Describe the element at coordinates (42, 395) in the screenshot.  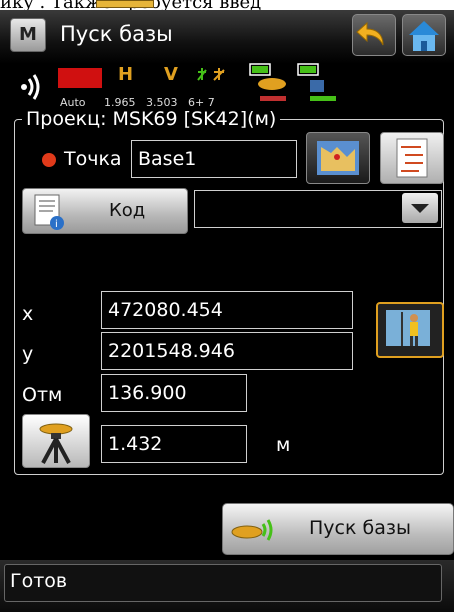
I see `elevation-label: Отм` at that location.